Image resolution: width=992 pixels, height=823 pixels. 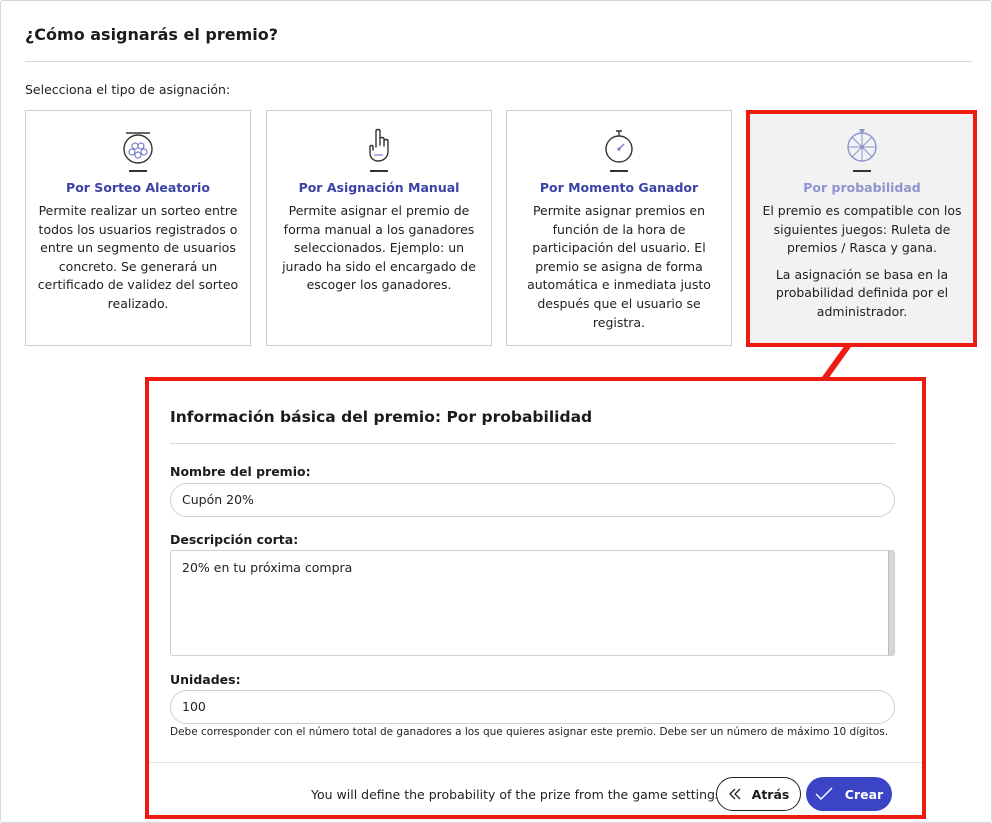 I want to click on back-button: Atrás, so click(x=758, y=794).